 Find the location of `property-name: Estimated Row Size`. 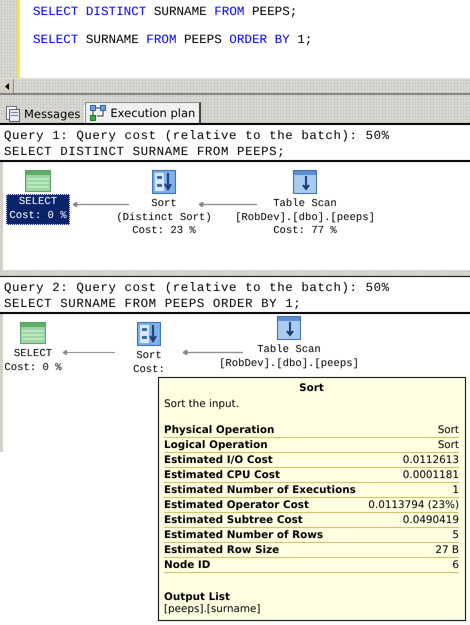

property-name: Estimated Row Size is located at coordinates (222, 550).